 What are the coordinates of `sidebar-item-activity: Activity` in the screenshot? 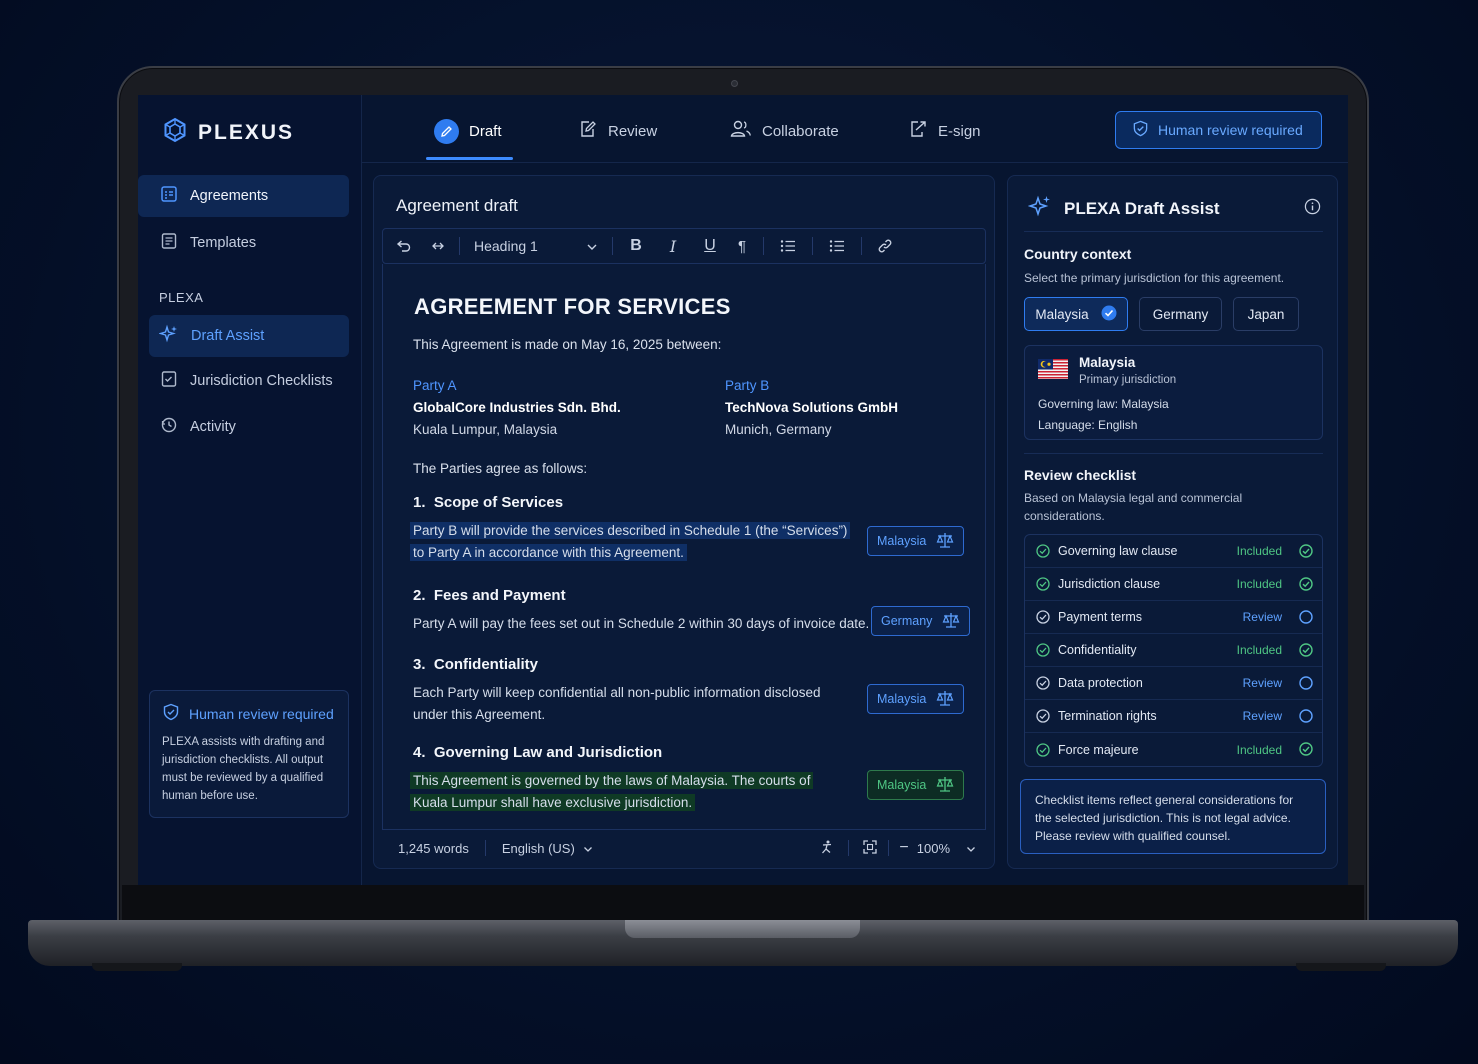 It's located at (243, 427).